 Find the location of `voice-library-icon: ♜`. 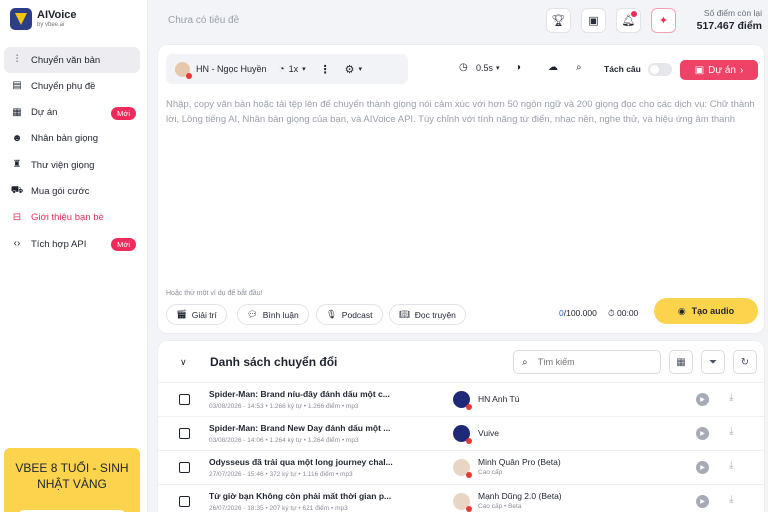

voice-library-icon: ♜ is located at coordinates (17, 165).